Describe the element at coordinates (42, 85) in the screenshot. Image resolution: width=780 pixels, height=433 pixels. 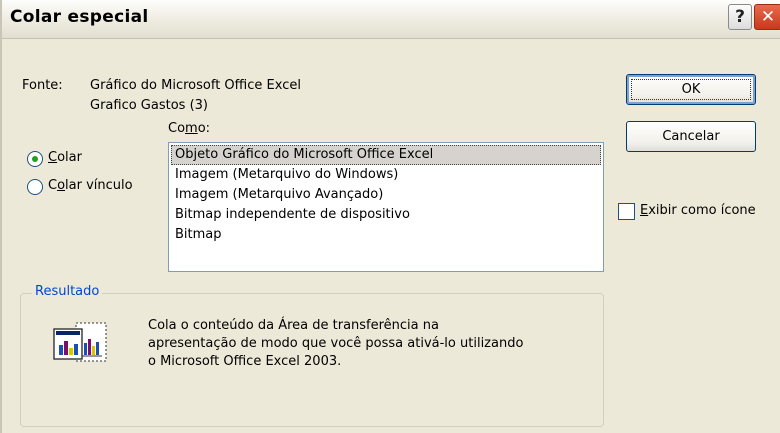
I see `source-label: Fonte:` at that location.